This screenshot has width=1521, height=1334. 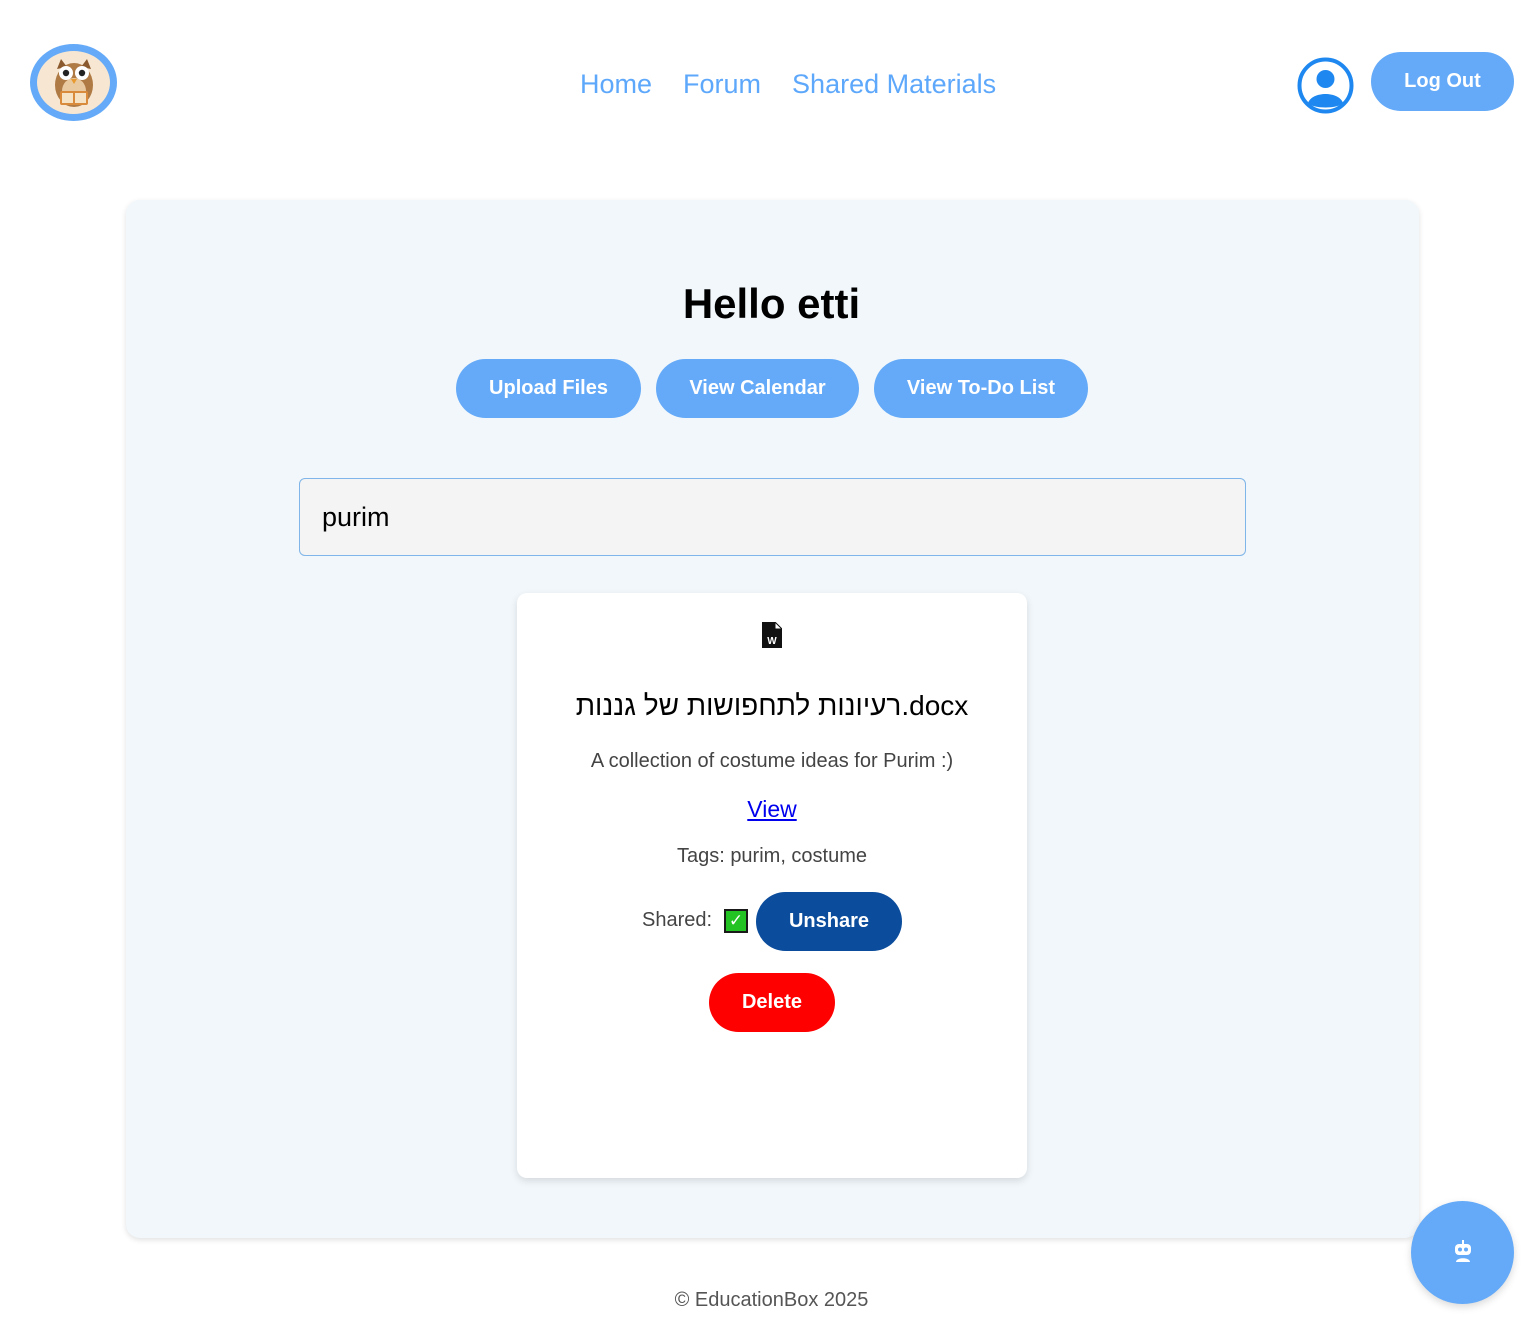 I want to click on delete-button: Delete, so click(x=772, y=1002).